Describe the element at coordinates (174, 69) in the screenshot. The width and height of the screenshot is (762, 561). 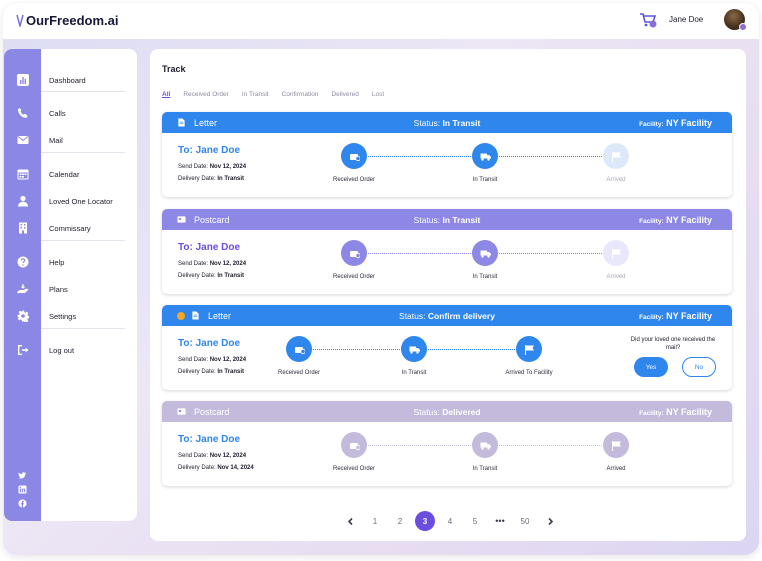
I see `page-title: Track` at that location.